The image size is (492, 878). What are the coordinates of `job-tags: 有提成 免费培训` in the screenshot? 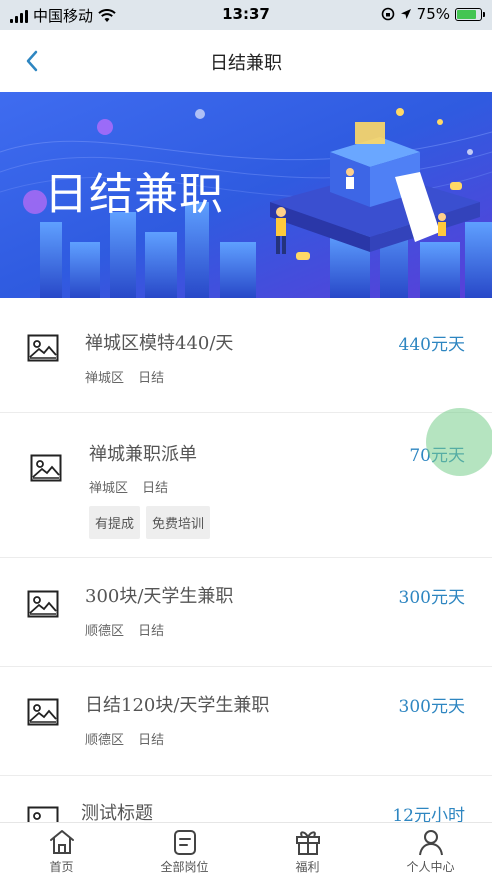 It's located at (150, 522).